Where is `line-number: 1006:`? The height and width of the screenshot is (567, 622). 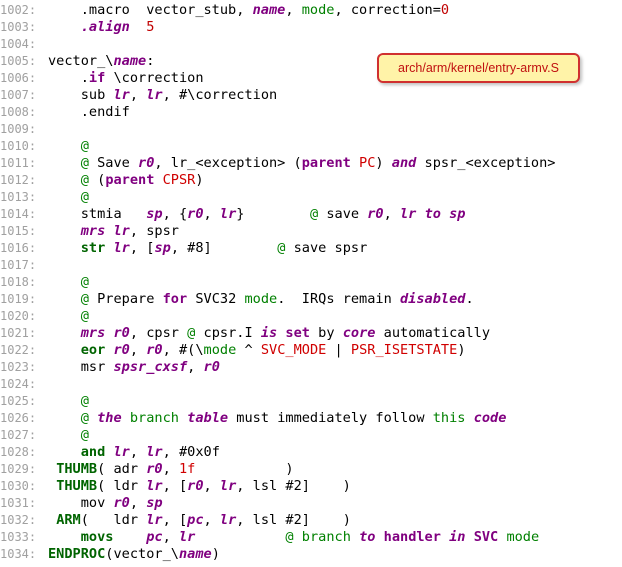 line-number: 1006: is located at coordinates (18, 78).